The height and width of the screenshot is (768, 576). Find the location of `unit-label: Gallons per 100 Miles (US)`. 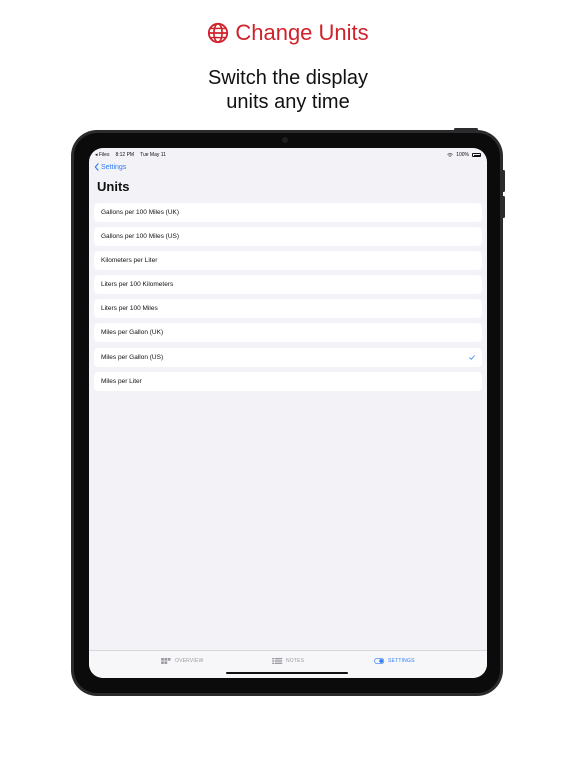

unit-label: Gallons per 100 Miles (US) is located at coordinates (140, 237).